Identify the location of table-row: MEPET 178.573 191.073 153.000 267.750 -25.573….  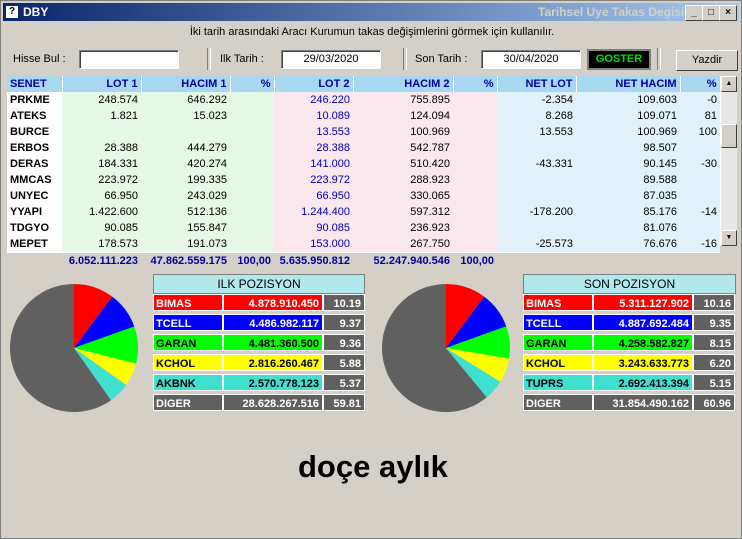
(363, 244).